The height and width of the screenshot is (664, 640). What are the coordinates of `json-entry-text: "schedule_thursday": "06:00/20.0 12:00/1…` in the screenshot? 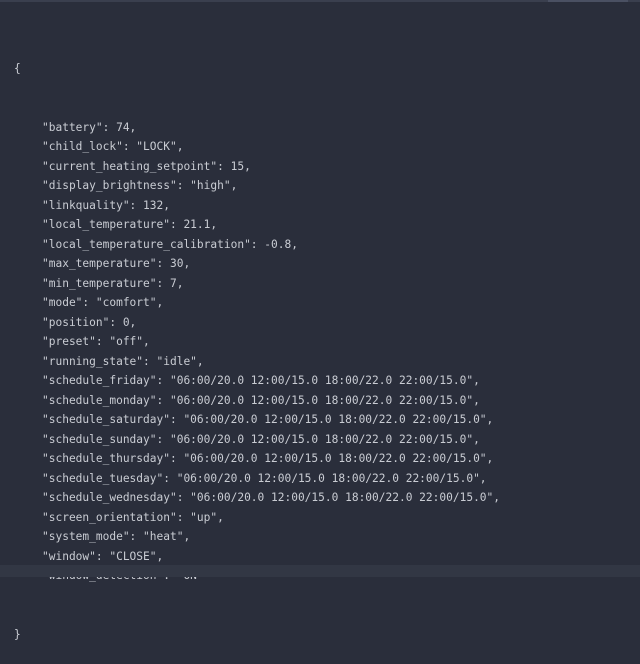 It's located at (268, 458).